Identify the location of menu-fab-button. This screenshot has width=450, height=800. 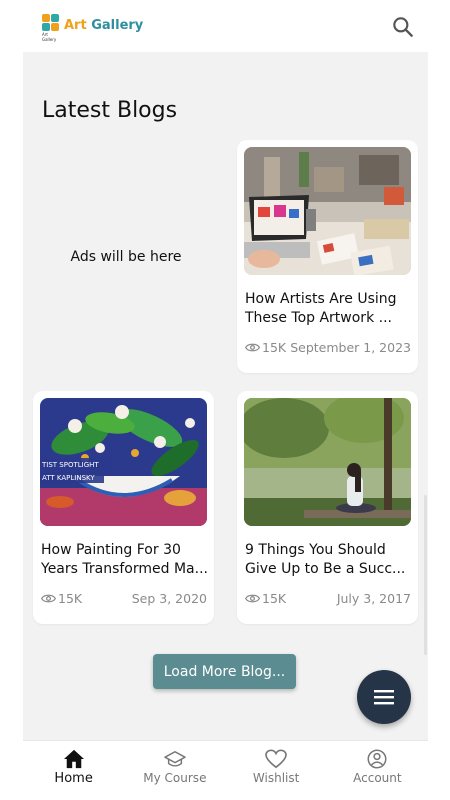
(384, 697).